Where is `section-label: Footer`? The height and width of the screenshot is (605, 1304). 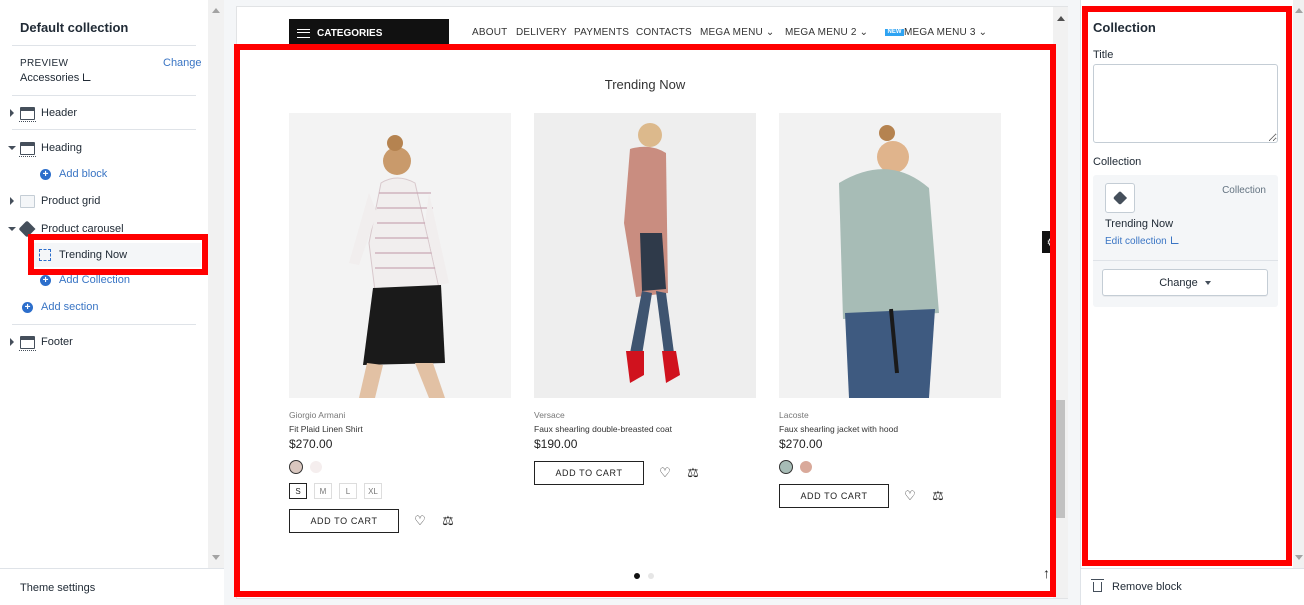 section-label: Footer is located at coordinates (57, 342).